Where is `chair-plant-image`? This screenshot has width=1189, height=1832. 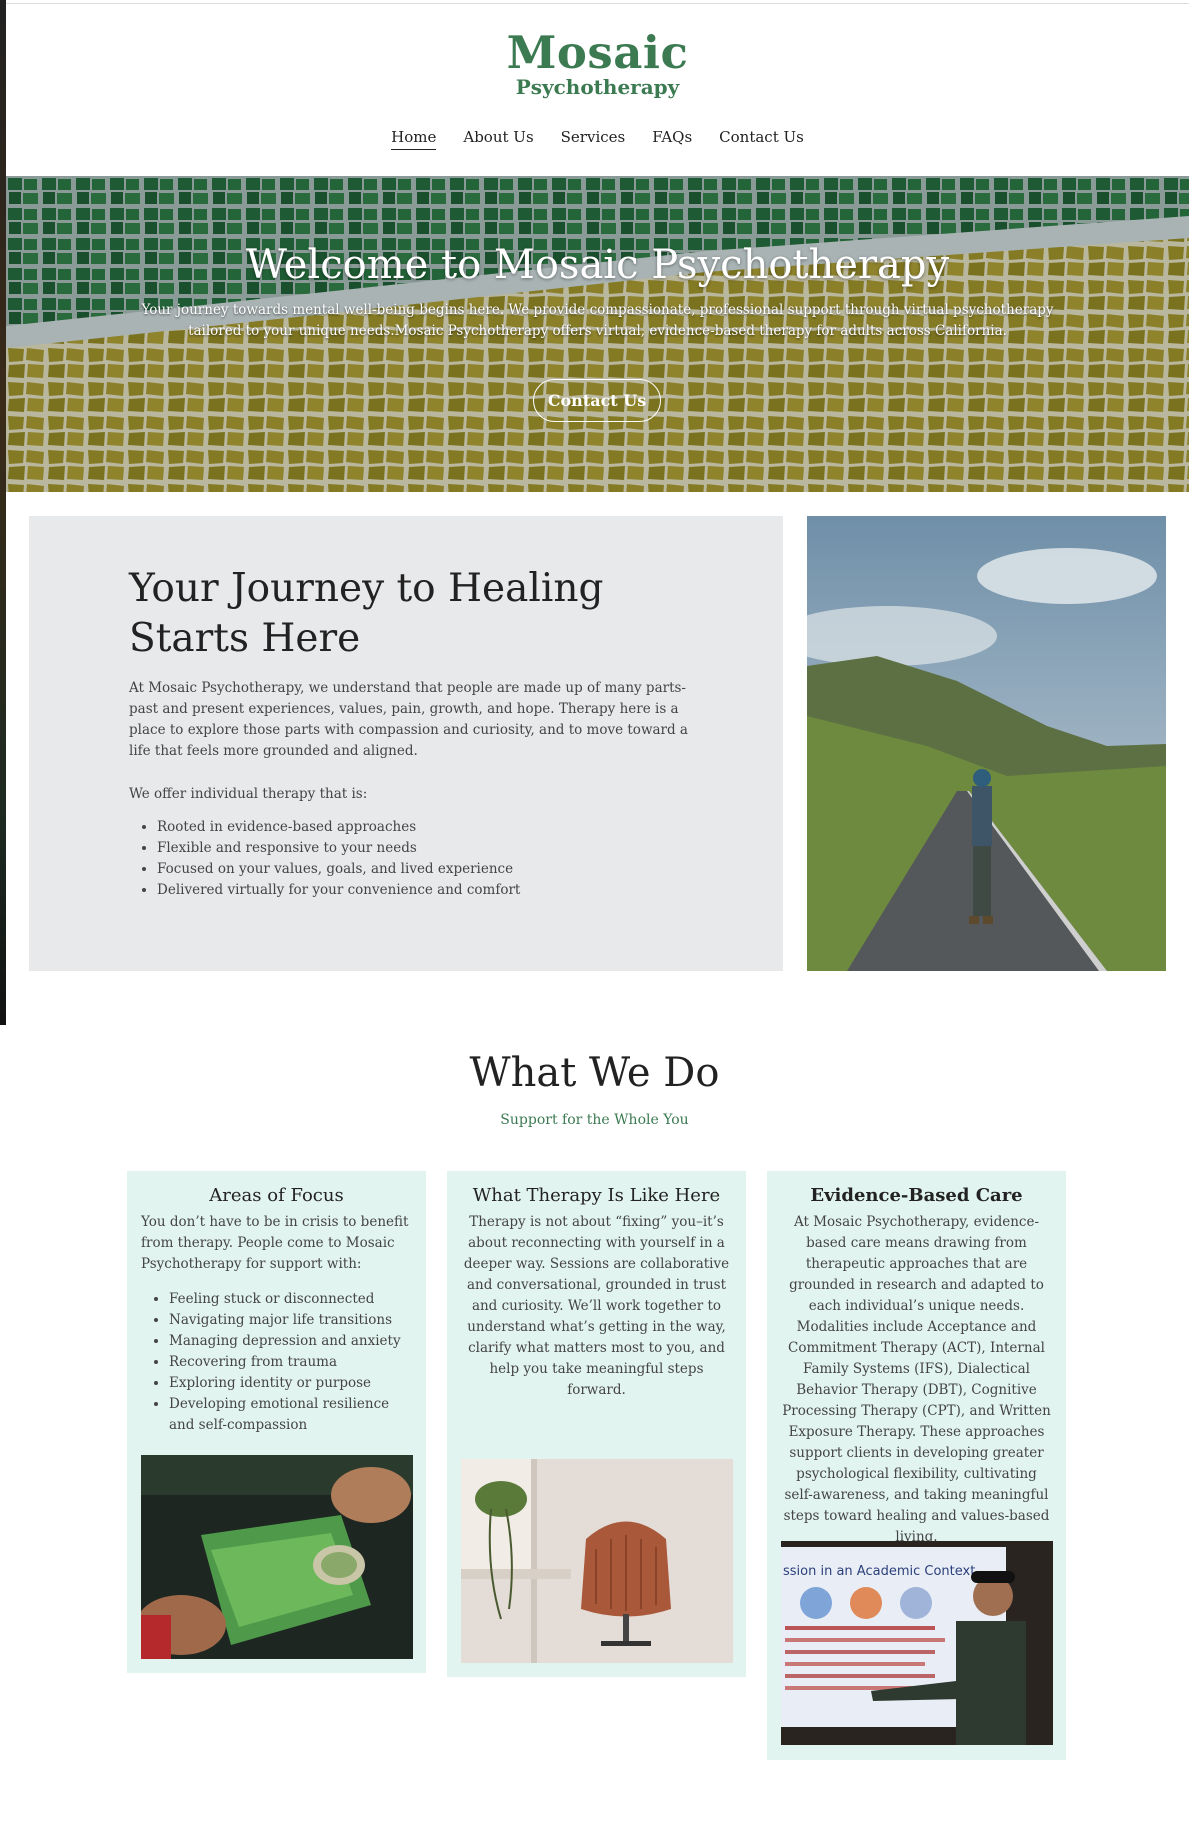 chair-plant-image is located at coordinates (597, 1561).